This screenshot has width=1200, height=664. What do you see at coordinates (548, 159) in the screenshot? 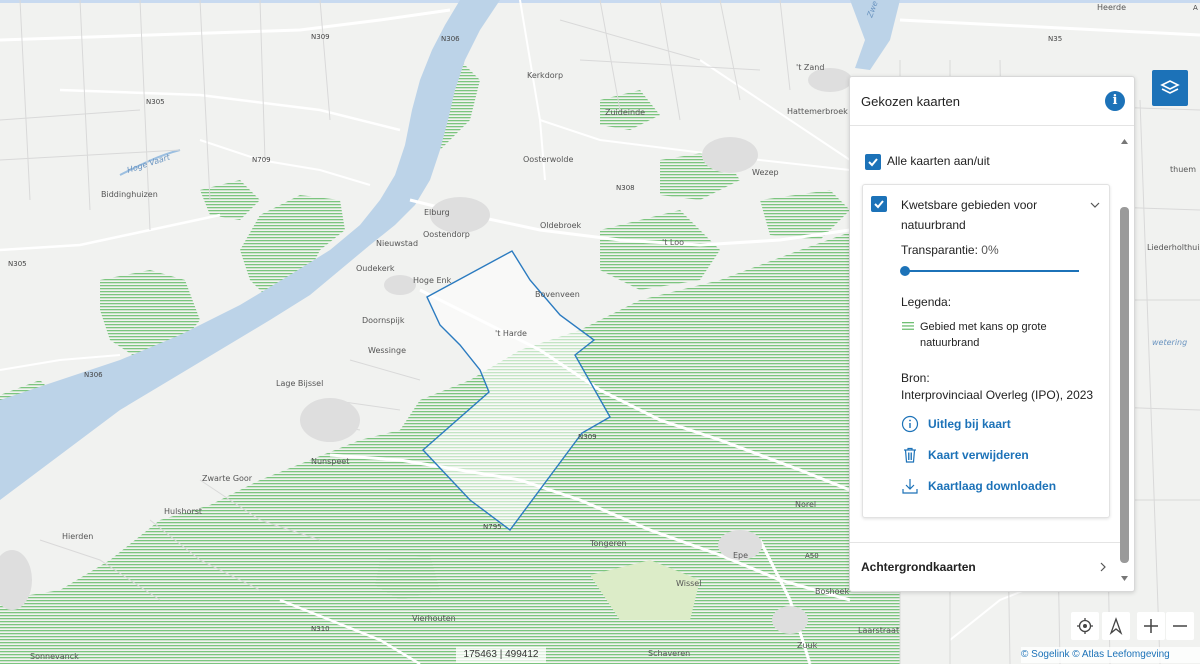
I see `svg-text: Oosterwolde` at bounding box center [548, 159].